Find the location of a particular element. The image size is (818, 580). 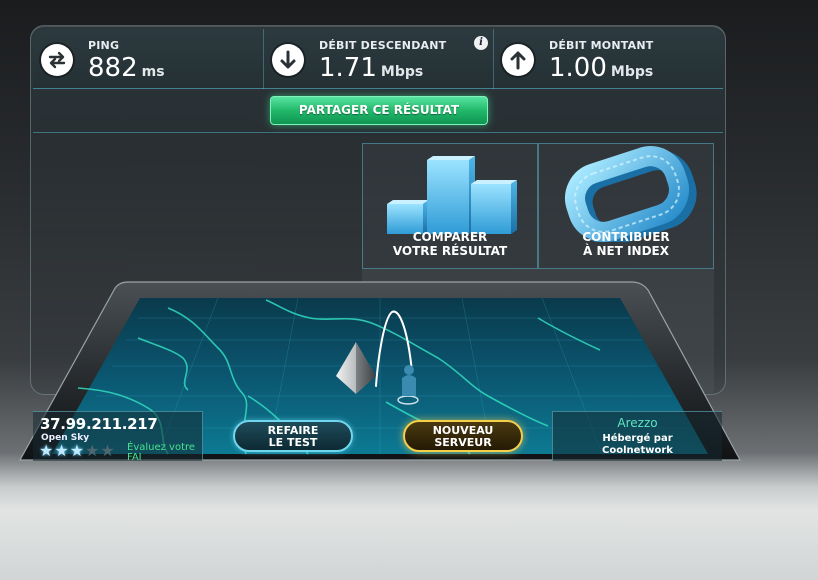

contribute-caption: CONTRIBUER À NET INDEX is located at coordinates (626, 244).